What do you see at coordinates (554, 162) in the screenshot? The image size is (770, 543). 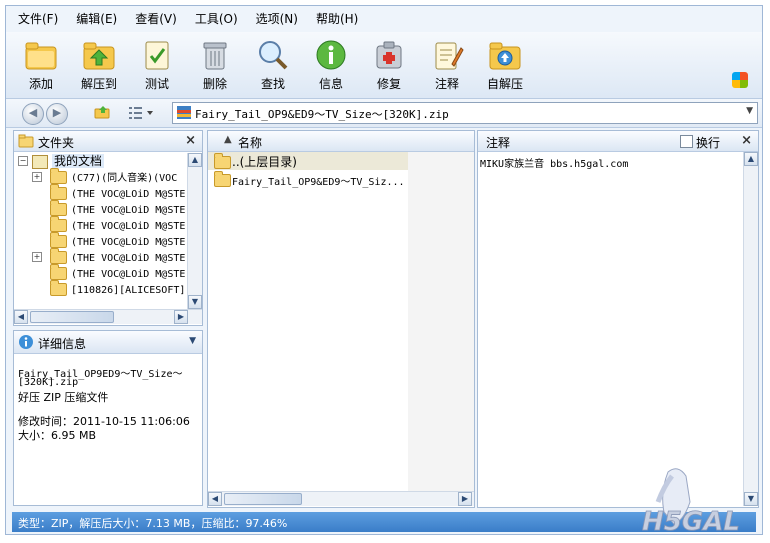 I see `comment-text: MIKU家族兰音 bbs.h5gal.com` at bounding box center [554, 162].